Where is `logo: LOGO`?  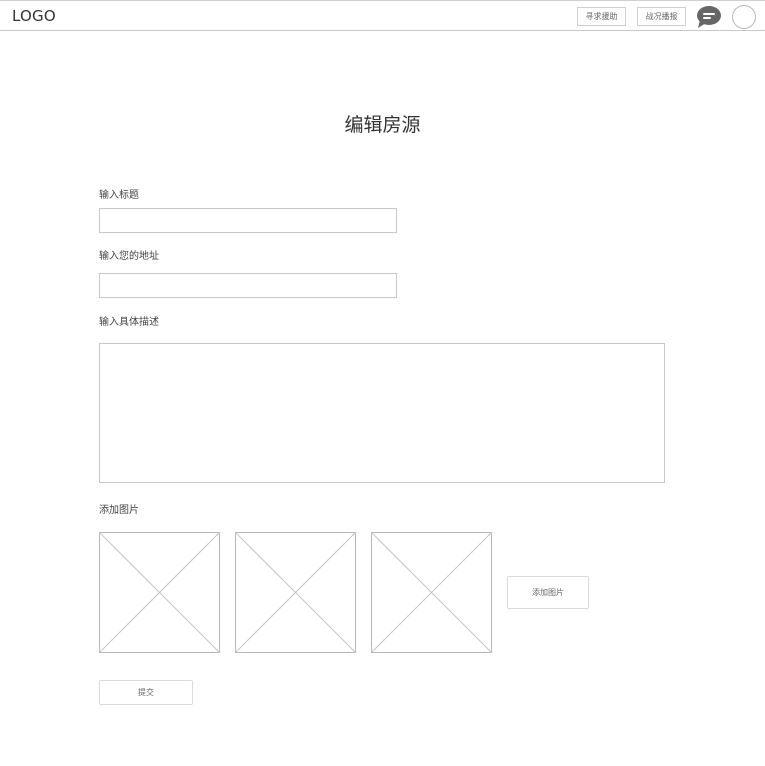 logo: LOGO is located at coordinates (34, 16).